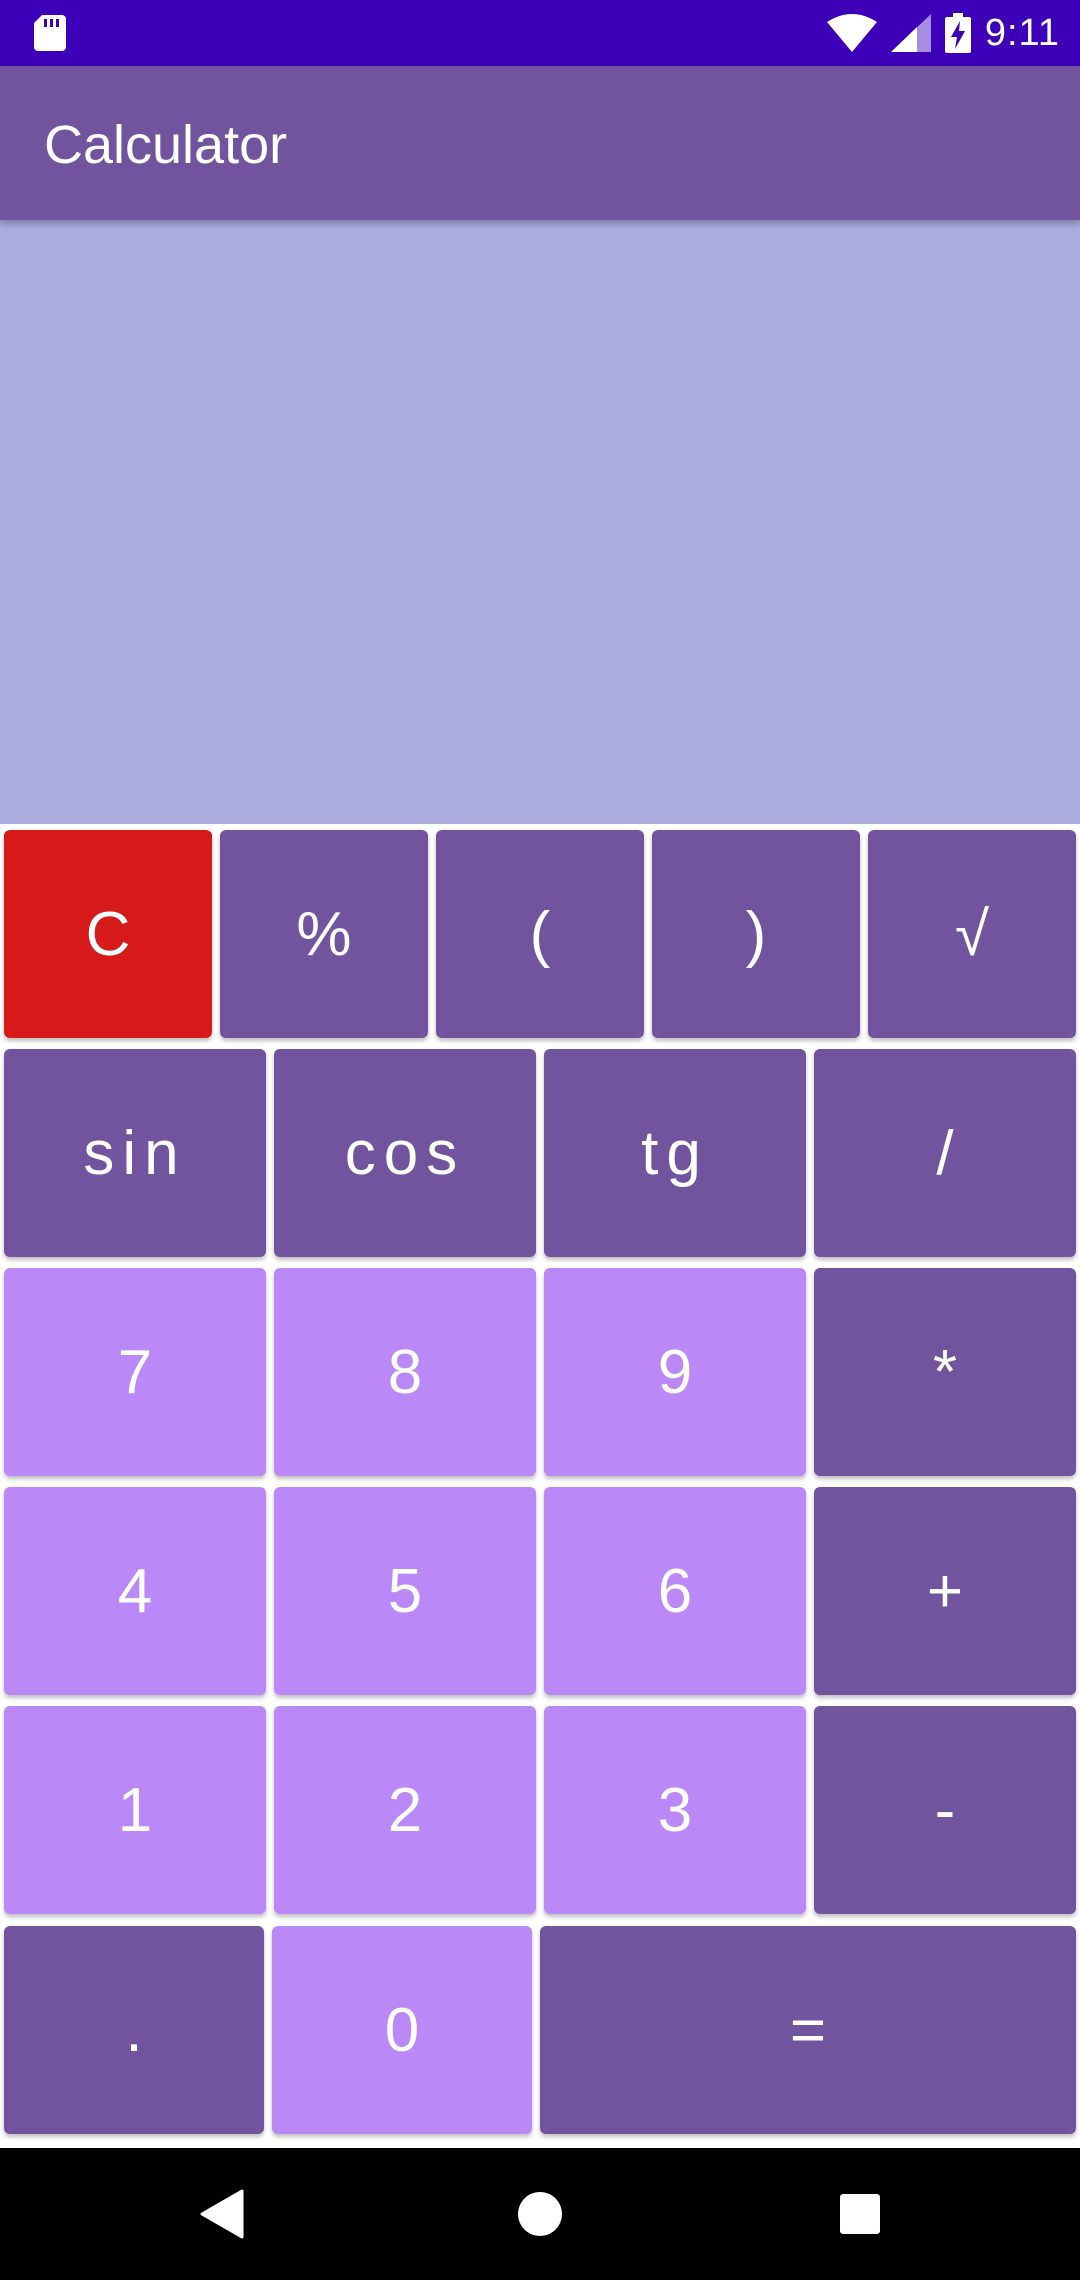 The image size is (1080, 2280). Describe the element at coordinates (972, 934) in the screenshot. I see `sqrt-button: √` at that location.